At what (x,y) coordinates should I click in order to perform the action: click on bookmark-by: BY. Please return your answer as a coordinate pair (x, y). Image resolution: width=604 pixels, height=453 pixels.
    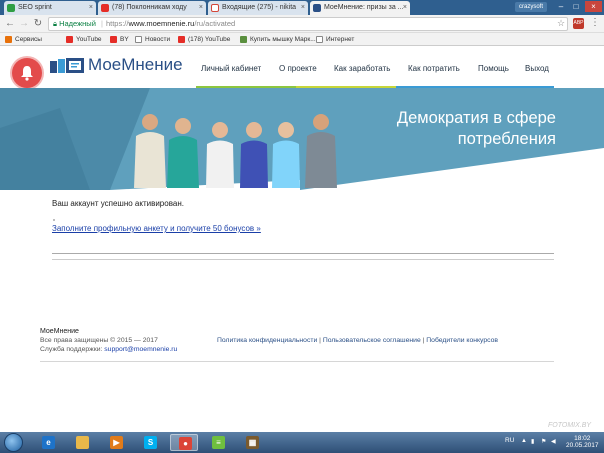
    Looking at the image, I should click on (119, 39).